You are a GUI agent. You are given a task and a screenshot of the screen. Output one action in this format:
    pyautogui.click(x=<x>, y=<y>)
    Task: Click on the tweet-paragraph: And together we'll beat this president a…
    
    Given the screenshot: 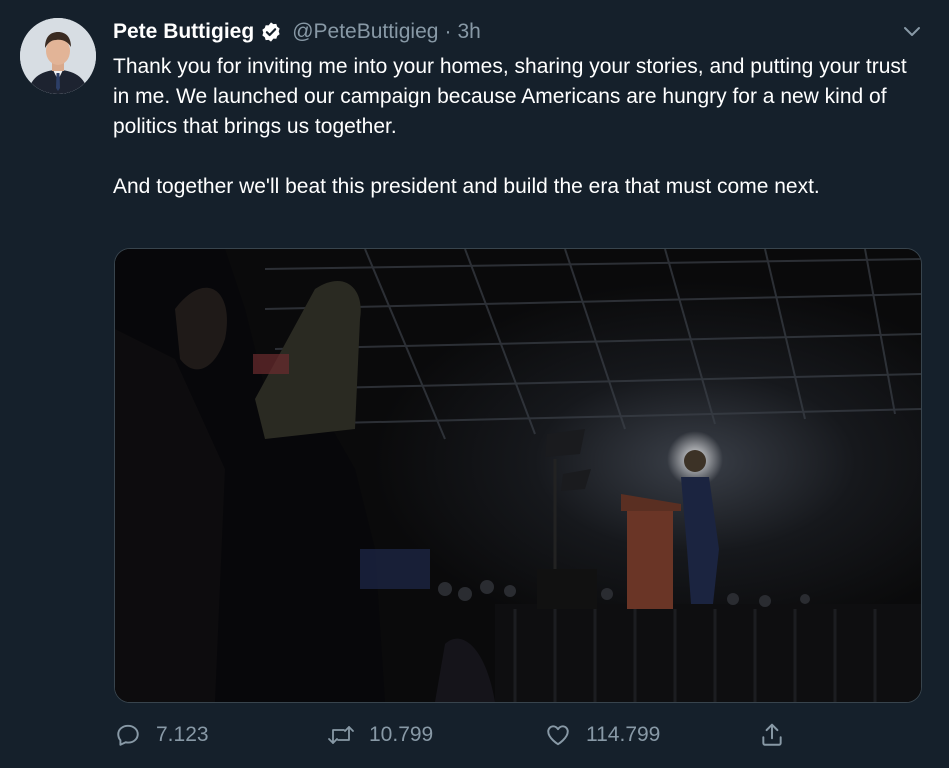 What is the action you would take?
    pyautogui.click(x=466, y=186)
    